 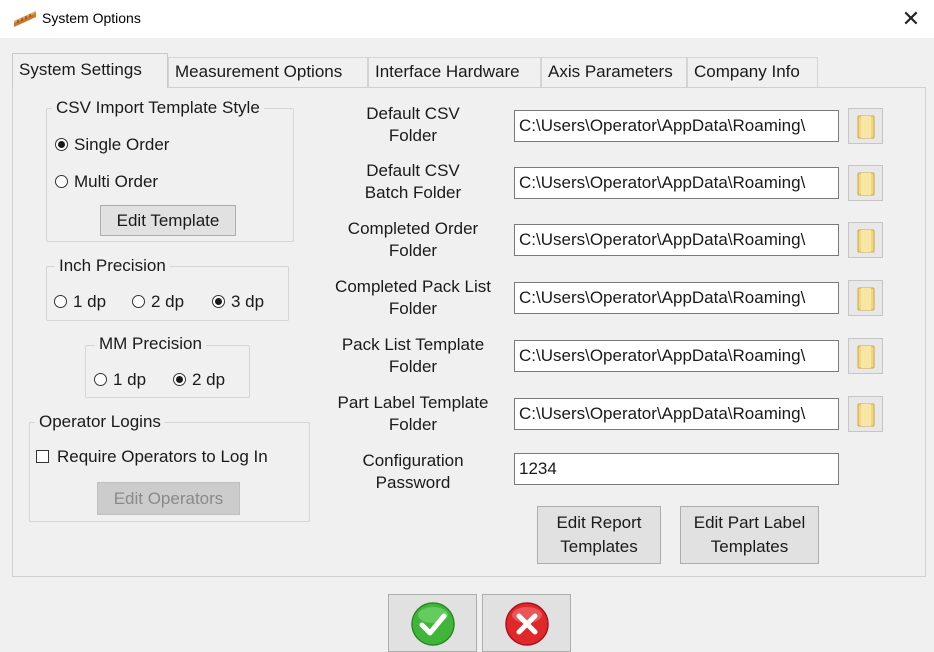 I want to click on radio-label: Multi Order, so click(x=116, y=181).